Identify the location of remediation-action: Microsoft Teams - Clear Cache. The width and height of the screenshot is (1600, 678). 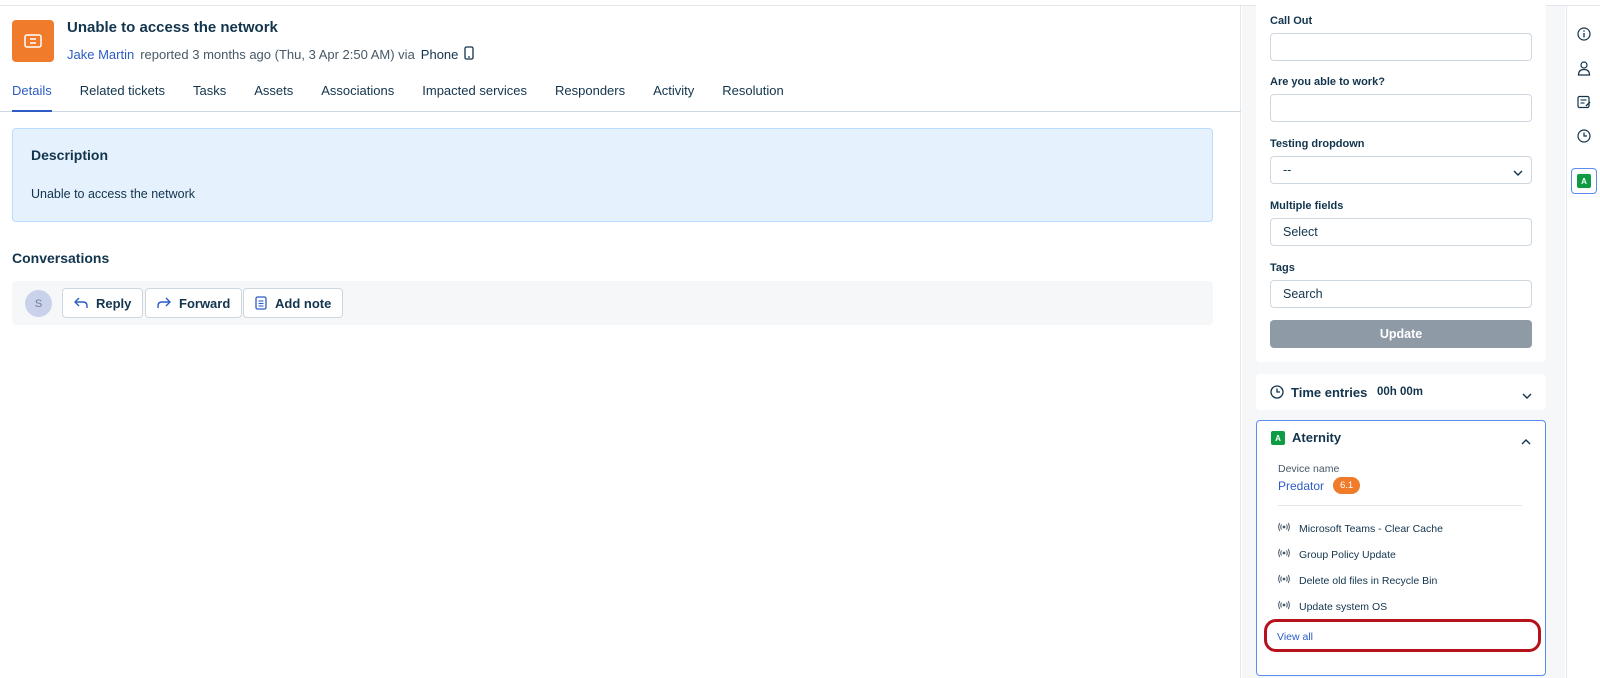
(1360, 528).